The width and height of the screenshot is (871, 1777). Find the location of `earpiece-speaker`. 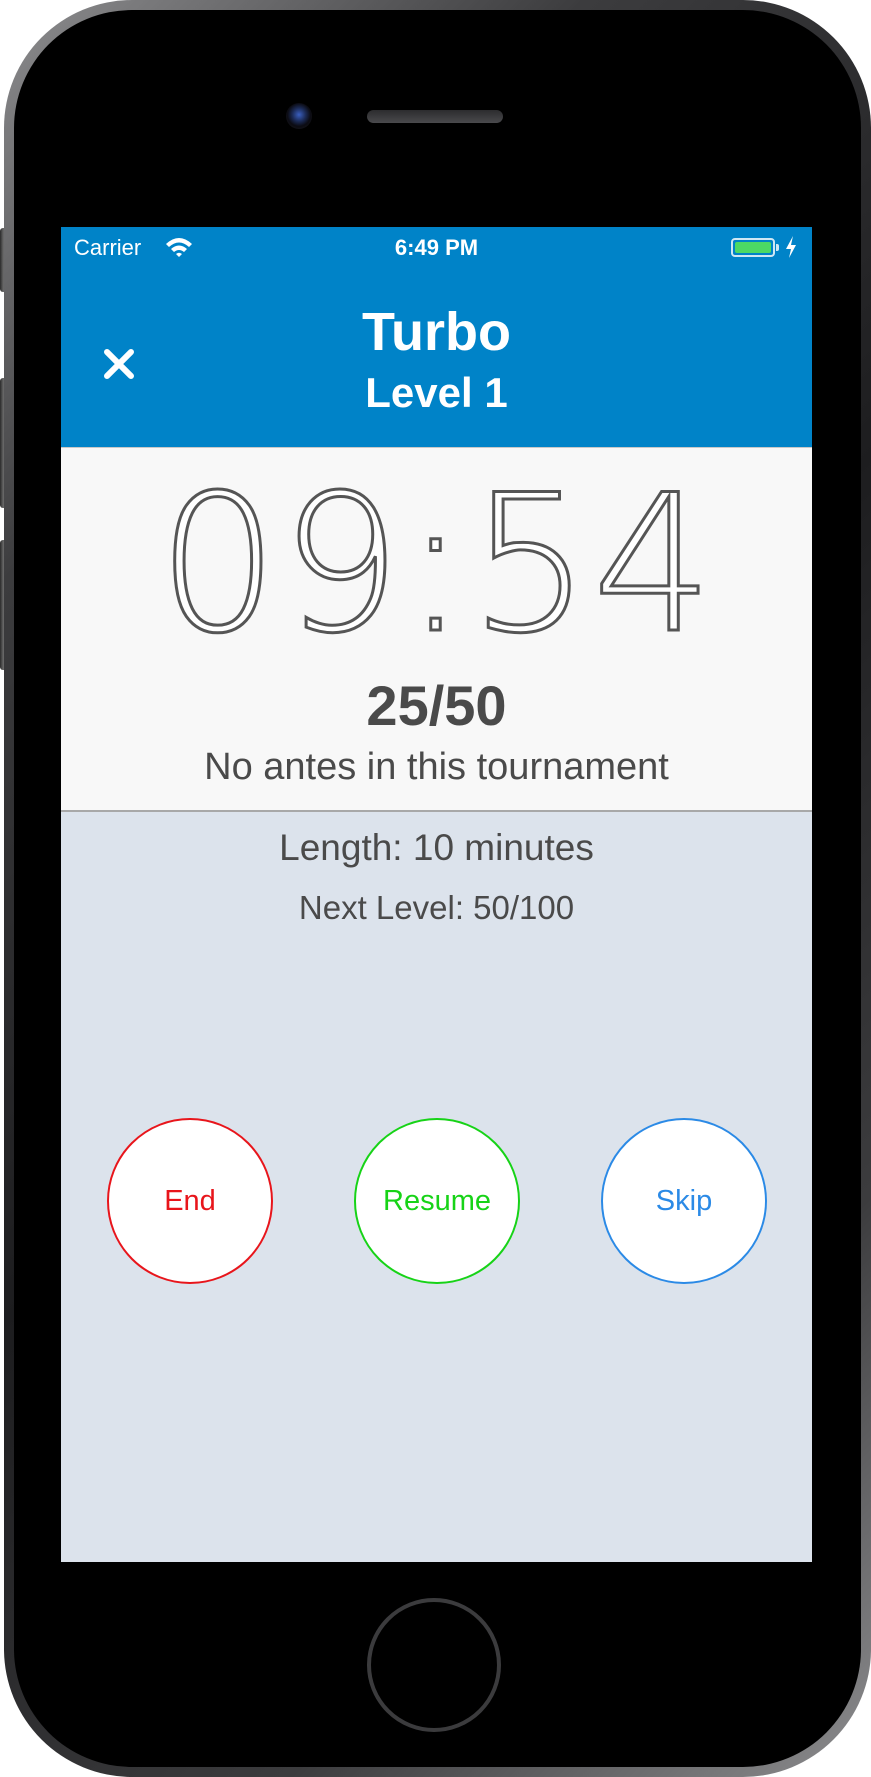

earpiece-speaker is located at coordinates (435, 116).